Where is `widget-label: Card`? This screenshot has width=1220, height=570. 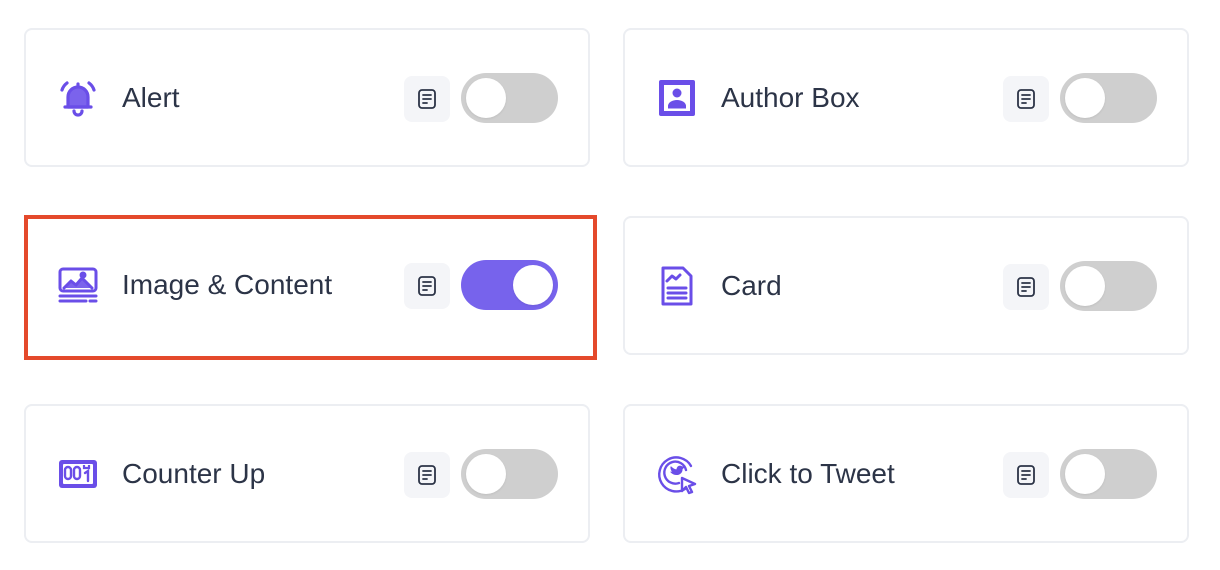 widget-label: Card is located at coordinates (751, 285).